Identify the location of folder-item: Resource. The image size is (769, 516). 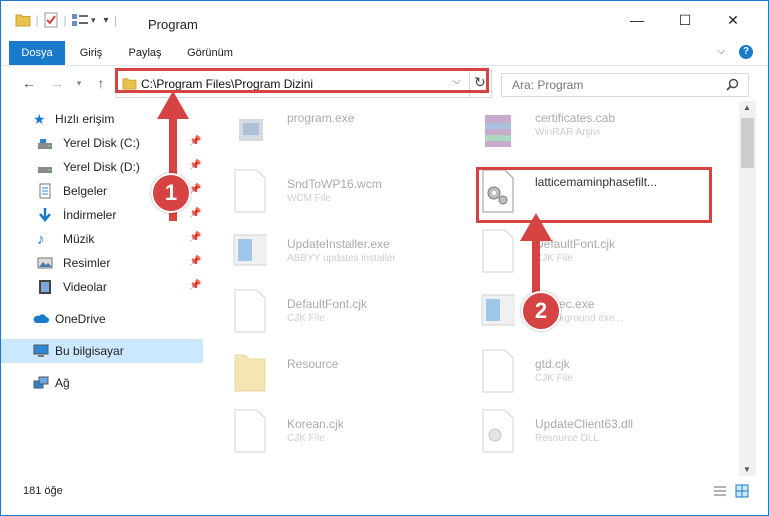
(353, 376).